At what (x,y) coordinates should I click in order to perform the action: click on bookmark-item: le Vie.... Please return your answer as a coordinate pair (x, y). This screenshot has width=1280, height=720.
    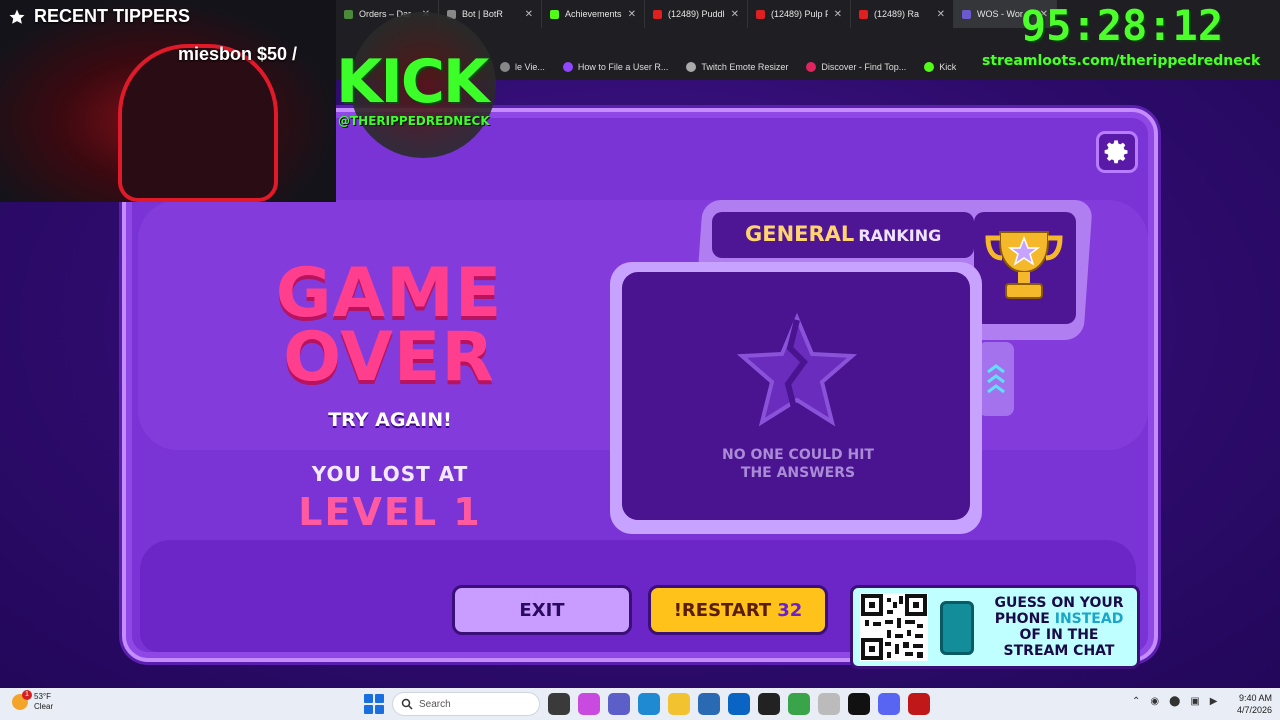
    Looking at the image, I should click on (522, 67).